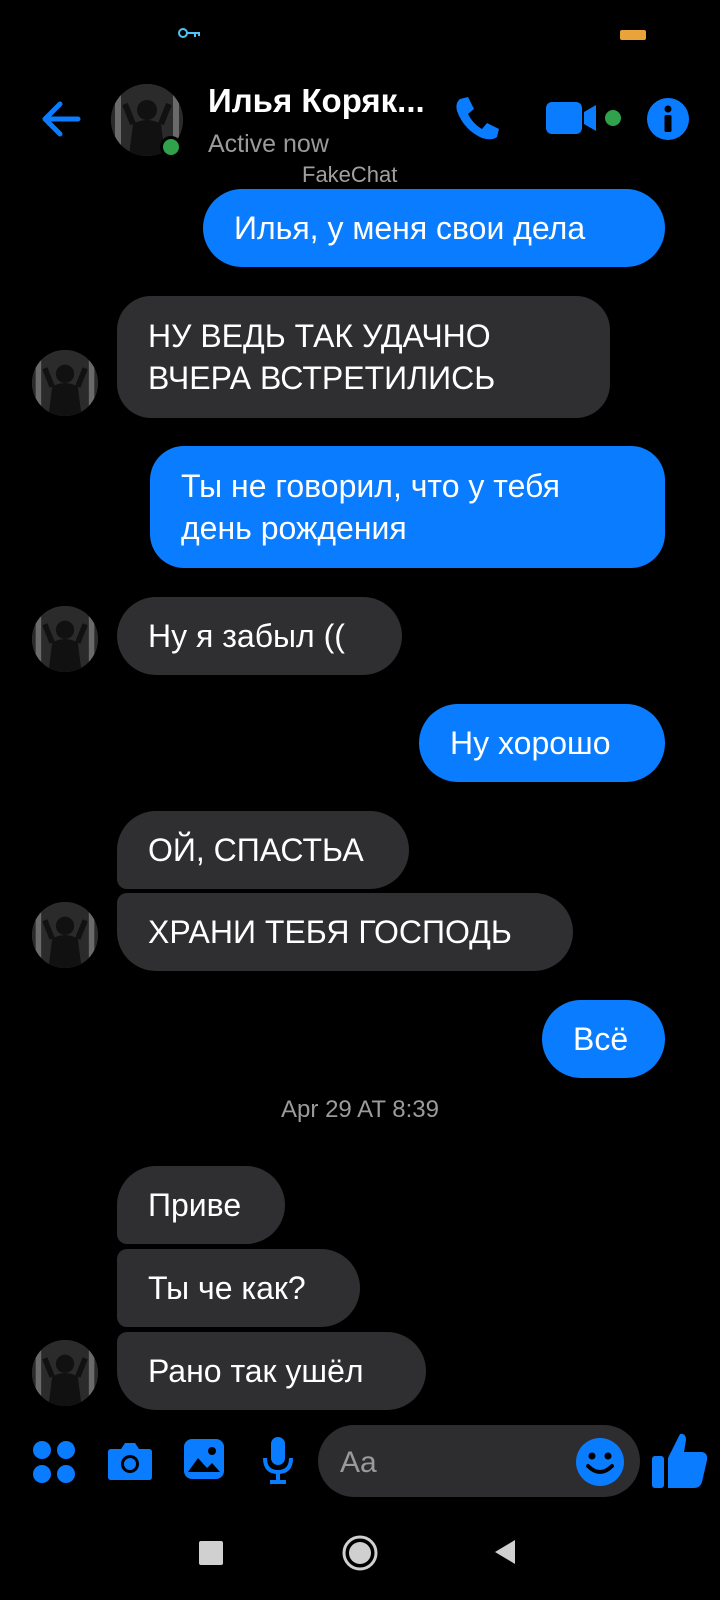 This screenshot has height=1600, width=720. I want to click on message-text: НУ ВЕДЬ ТАК УДАЧНО ВЧЕРА ВСТРЕТИЛИСЬ, so click(322, 357).